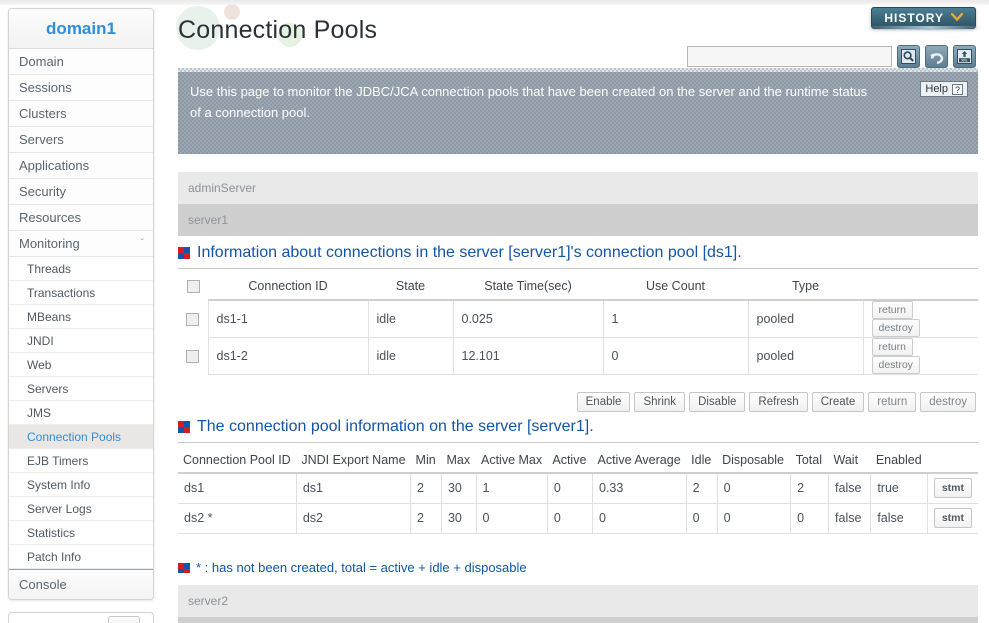 The height and width of the screenshot is (623, 989). I want to click on sidebar-item-patch-info: Patch Info, so click(81, 557).